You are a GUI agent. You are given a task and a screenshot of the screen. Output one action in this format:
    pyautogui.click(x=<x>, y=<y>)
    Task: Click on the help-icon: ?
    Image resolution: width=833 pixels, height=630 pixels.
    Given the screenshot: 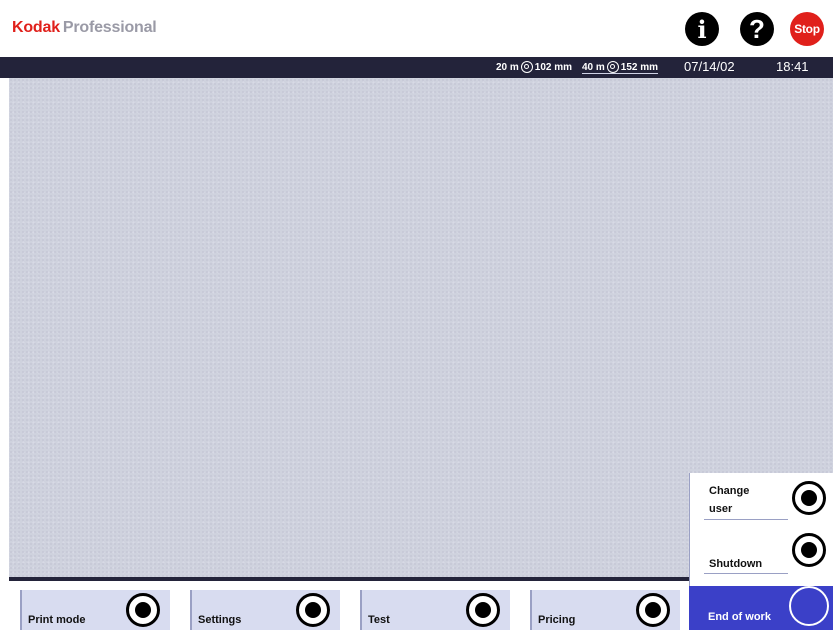 What is the action you would take?
    pyautogui.click(x=757, y=28)
    